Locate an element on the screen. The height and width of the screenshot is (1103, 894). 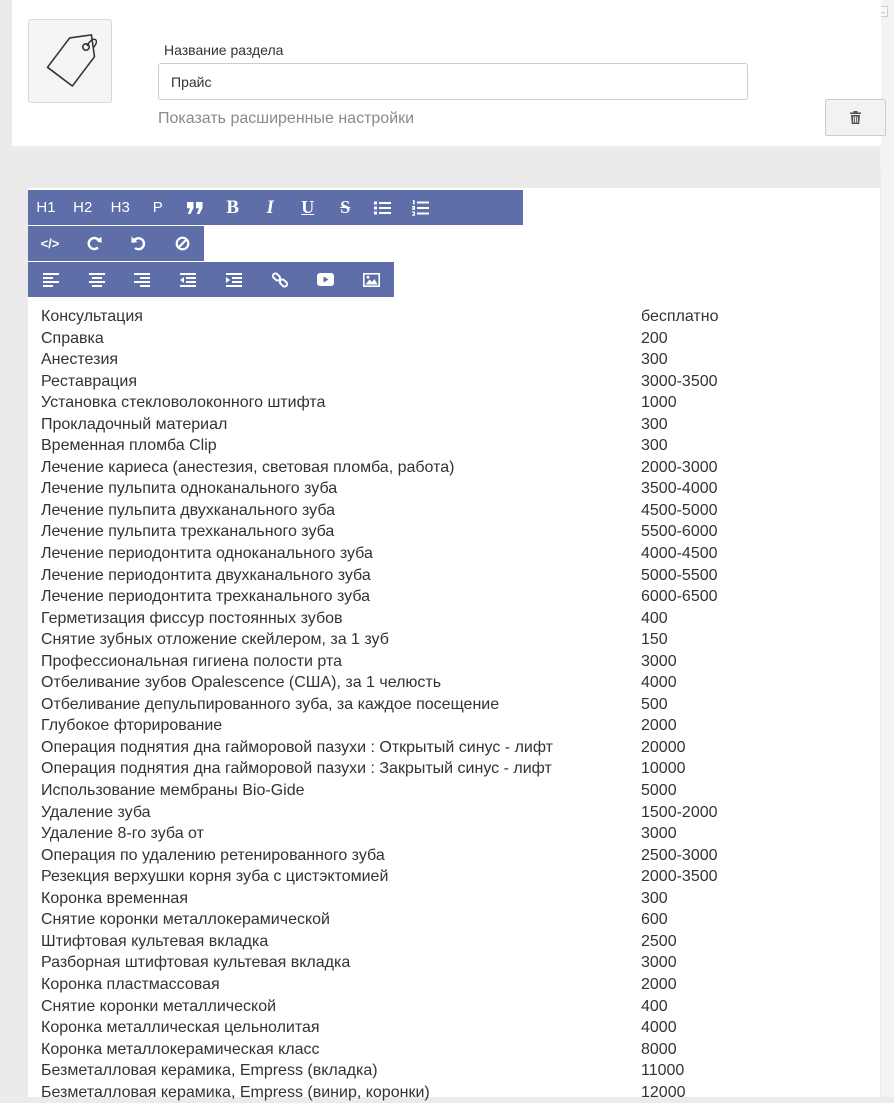
heading3-button: H3 is located at coordinates (121, 207).